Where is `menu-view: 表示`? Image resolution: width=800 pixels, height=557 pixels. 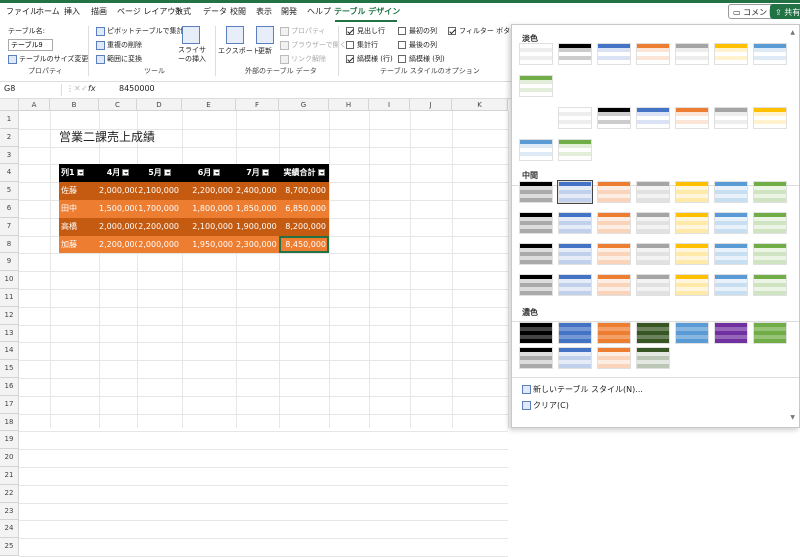 menu-view: 表示 is located at coordinates (264, 11).